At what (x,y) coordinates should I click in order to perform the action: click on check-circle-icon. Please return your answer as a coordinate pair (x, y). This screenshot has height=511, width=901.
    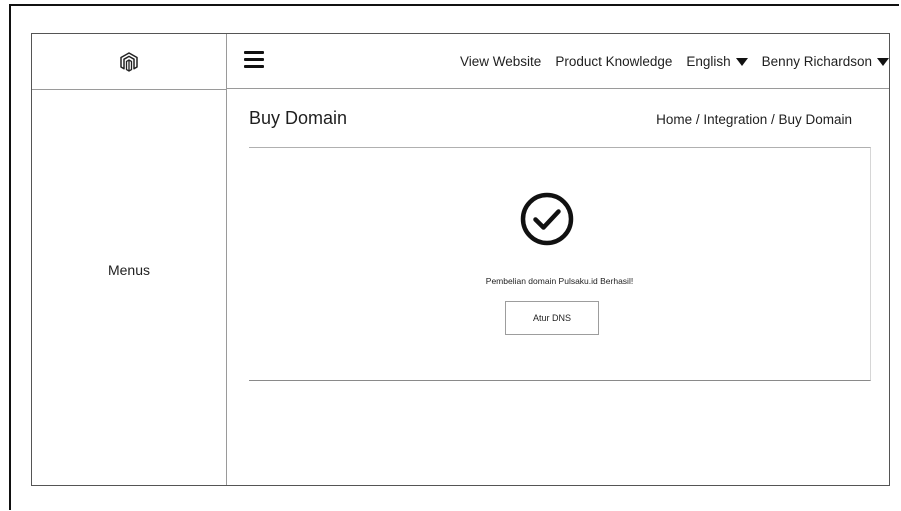
    Looking at the image, I should click on (547, 219).